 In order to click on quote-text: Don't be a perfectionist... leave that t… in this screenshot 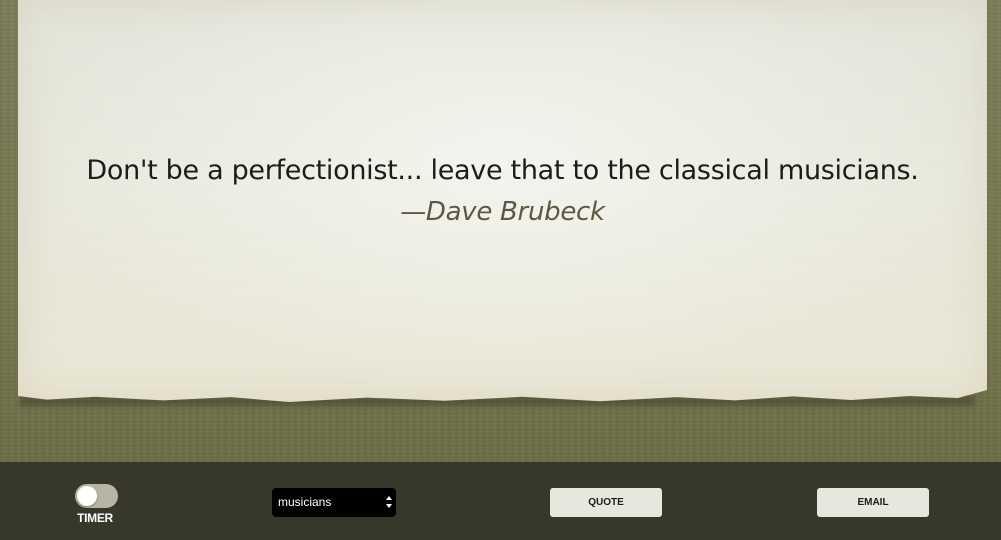, I will do `click(502, 170)`.